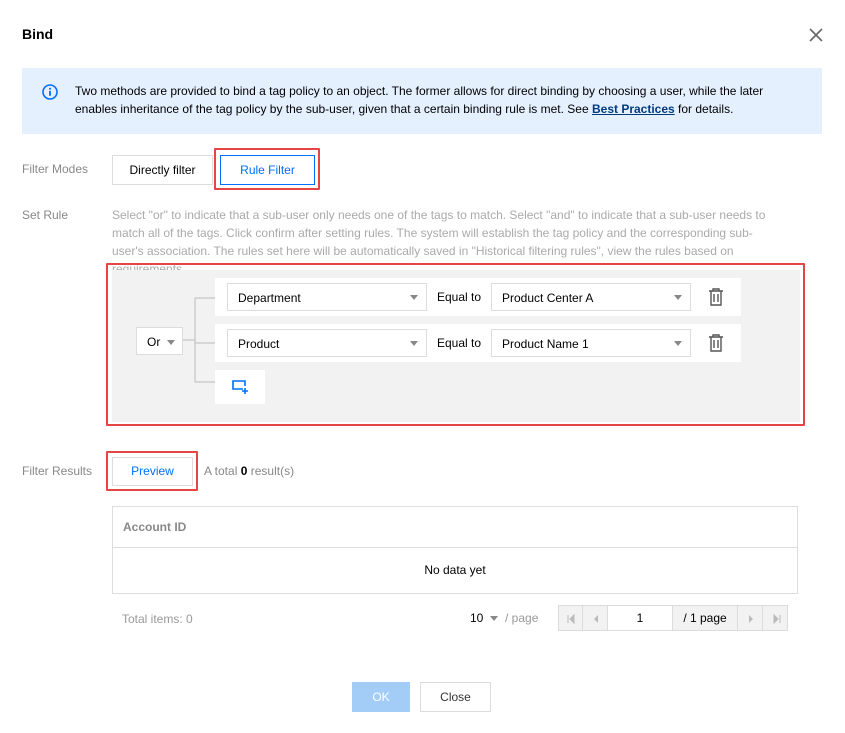  I want to click on directly-filter-button: Directly filter, so click(162, 170).